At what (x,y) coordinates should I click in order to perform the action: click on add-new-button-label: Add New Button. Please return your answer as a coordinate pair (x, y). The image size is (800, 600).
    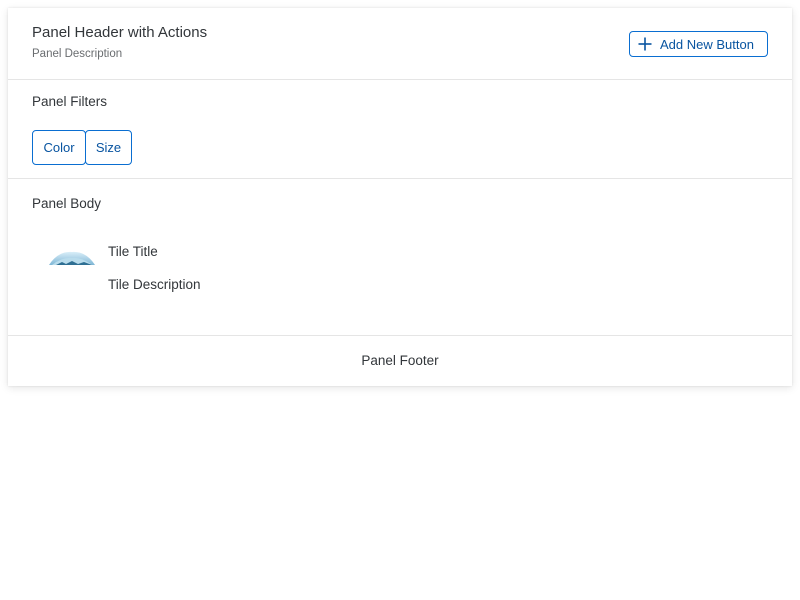
    Looking at the image, I should click on (707, 44).